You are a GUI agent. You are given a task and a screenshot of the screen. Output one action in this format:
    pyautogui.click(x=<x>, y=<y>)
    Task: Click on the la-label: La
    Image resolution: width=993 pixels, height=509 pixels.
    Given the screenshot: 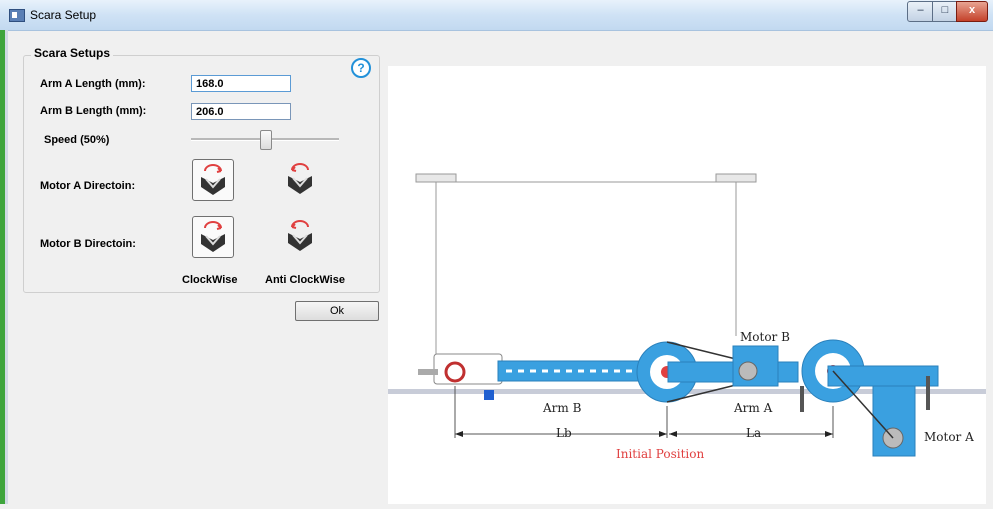 What is the action you would take?
    pyautogui.click(x=753, y=433)
    